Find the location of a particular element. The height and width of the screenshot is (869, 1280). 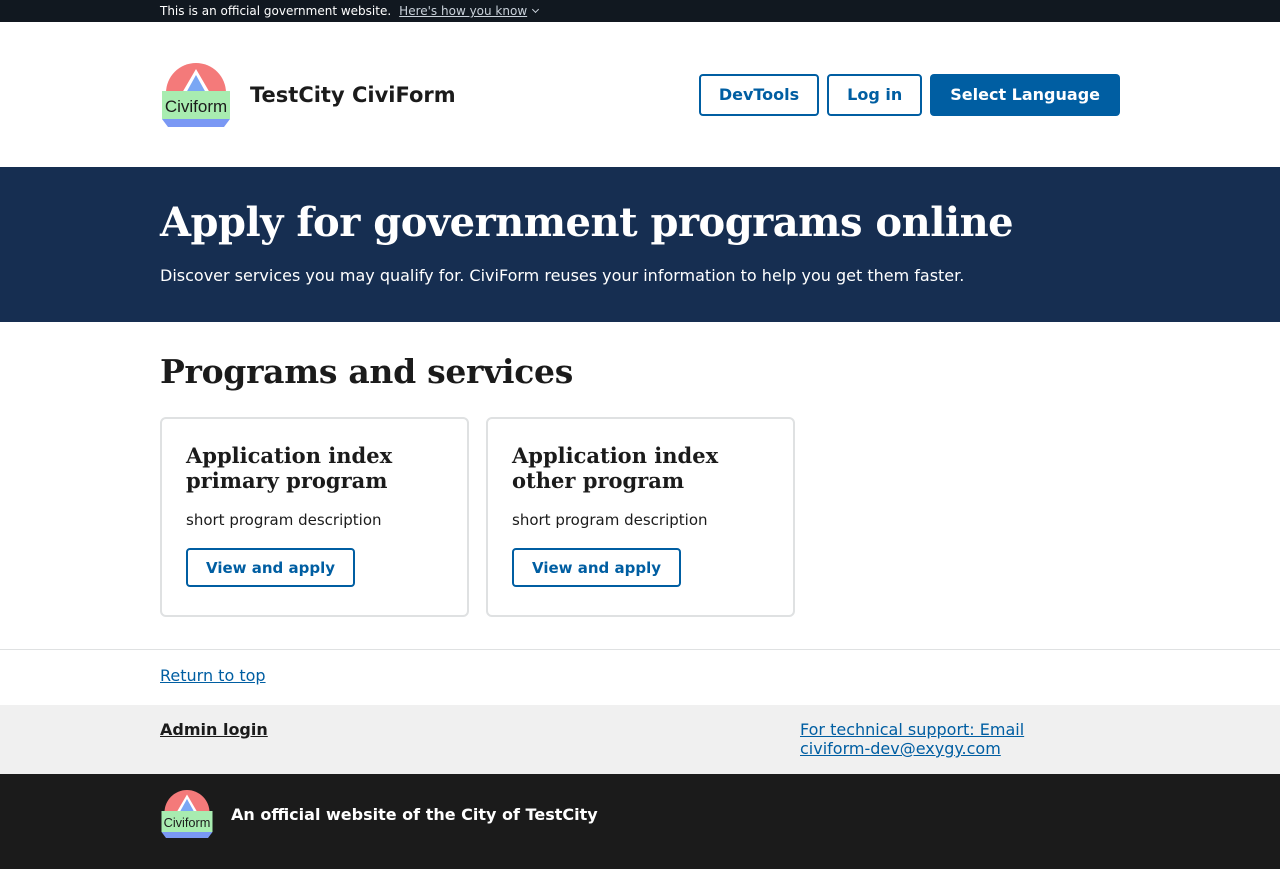

return-to-top-link: Return to top is located at coordinates (213, 675).